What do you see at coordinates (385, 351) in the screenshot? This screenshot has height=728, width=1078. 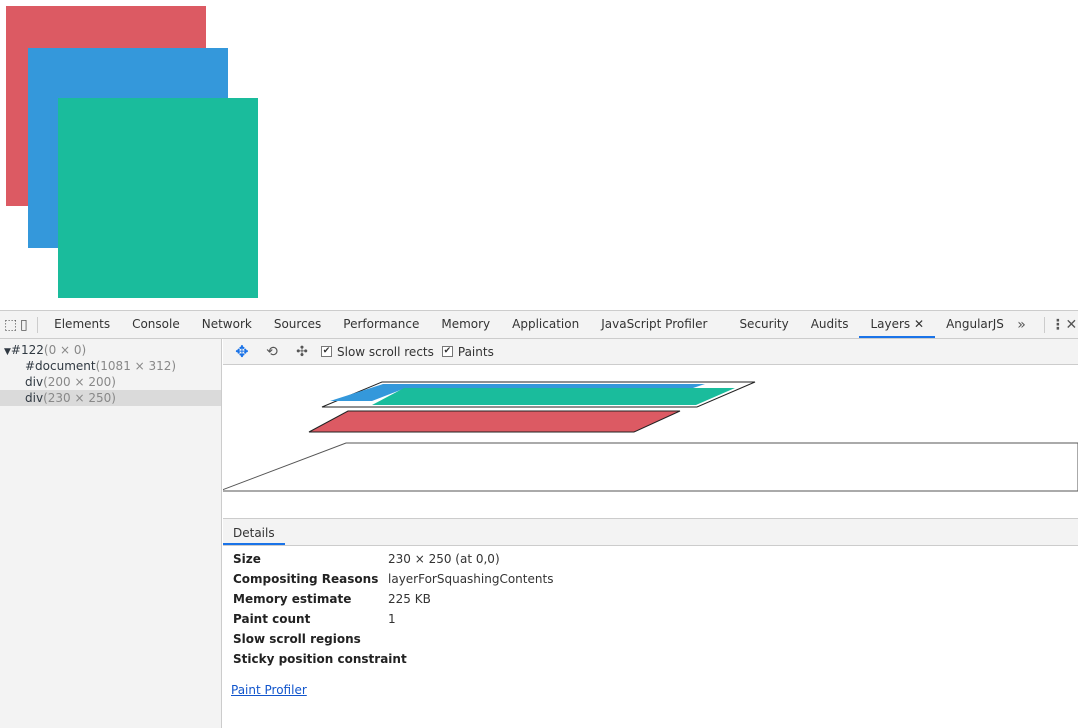 I see `checkbox-label: Slow scroll rects` at bounding box center [385, 351].